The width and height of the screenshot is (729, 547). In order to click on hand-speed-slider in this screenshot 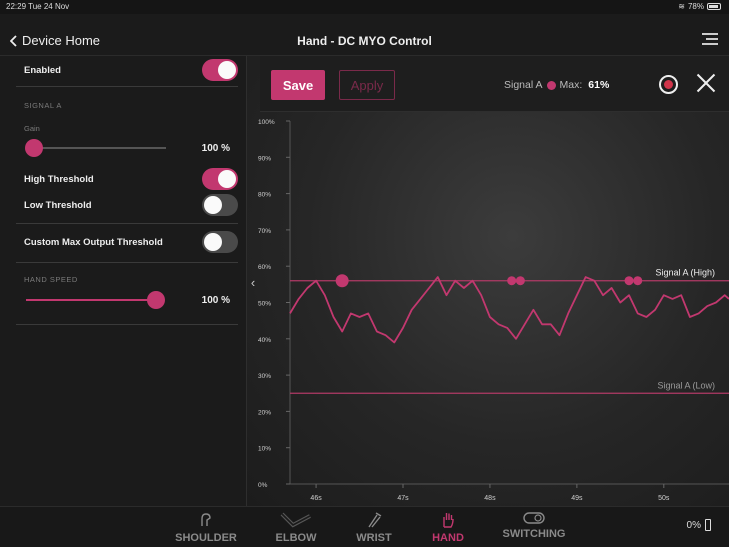, I will do `click(95, 300)`.